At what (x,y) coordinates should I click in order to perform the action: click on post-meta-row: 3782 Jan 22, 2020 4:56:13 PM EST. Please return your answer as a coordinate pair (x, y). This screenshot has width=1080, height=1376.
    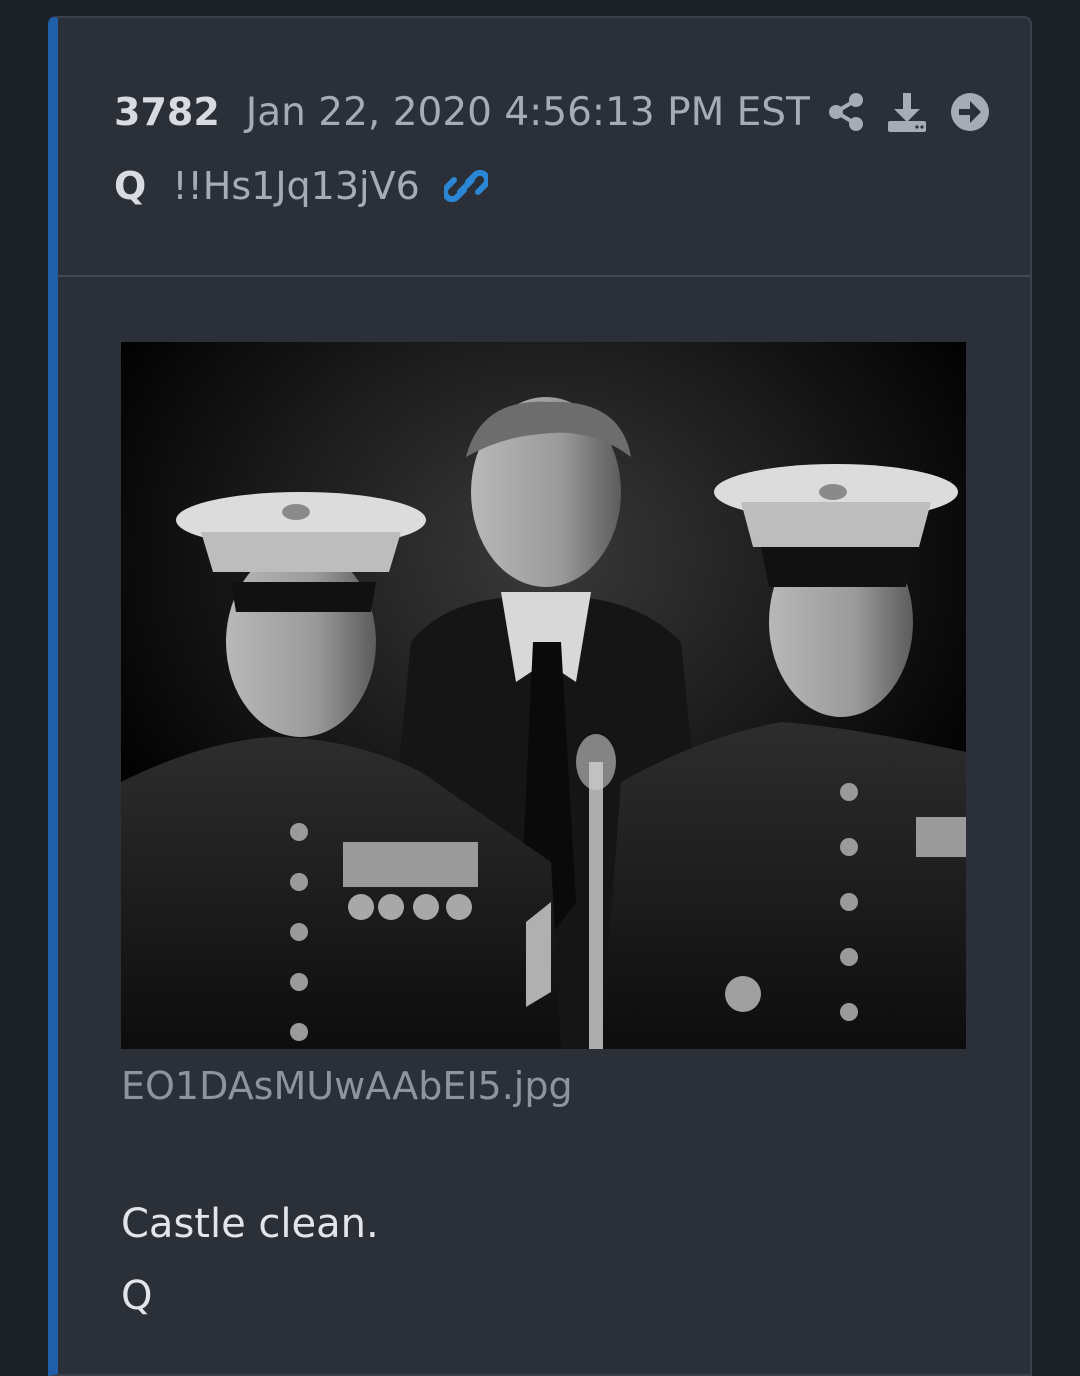
    Looking at the image, I should click on (563, 112).